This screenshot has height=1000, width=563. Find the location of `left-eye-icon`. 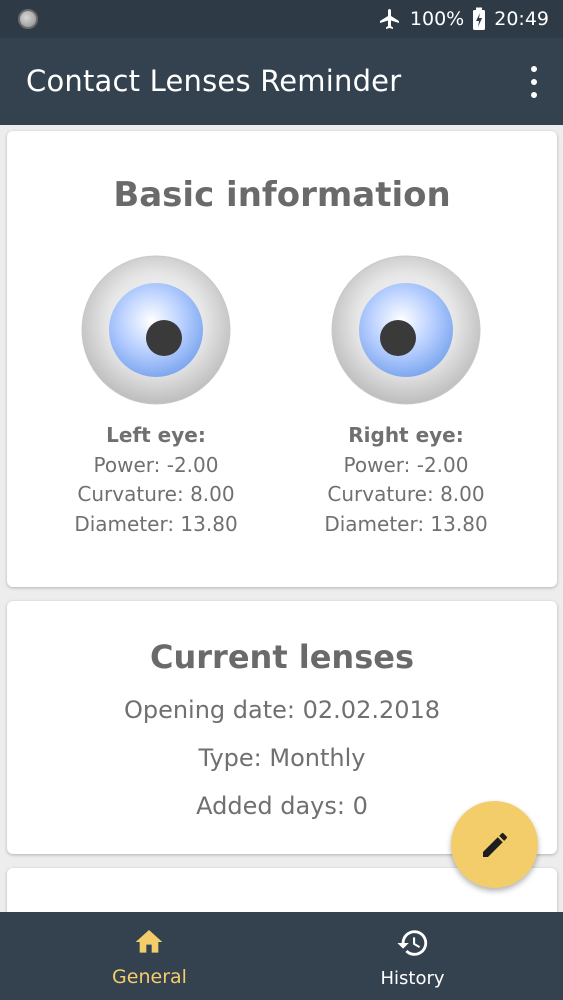

left-eye-icon is located at coordinates (156, 330).